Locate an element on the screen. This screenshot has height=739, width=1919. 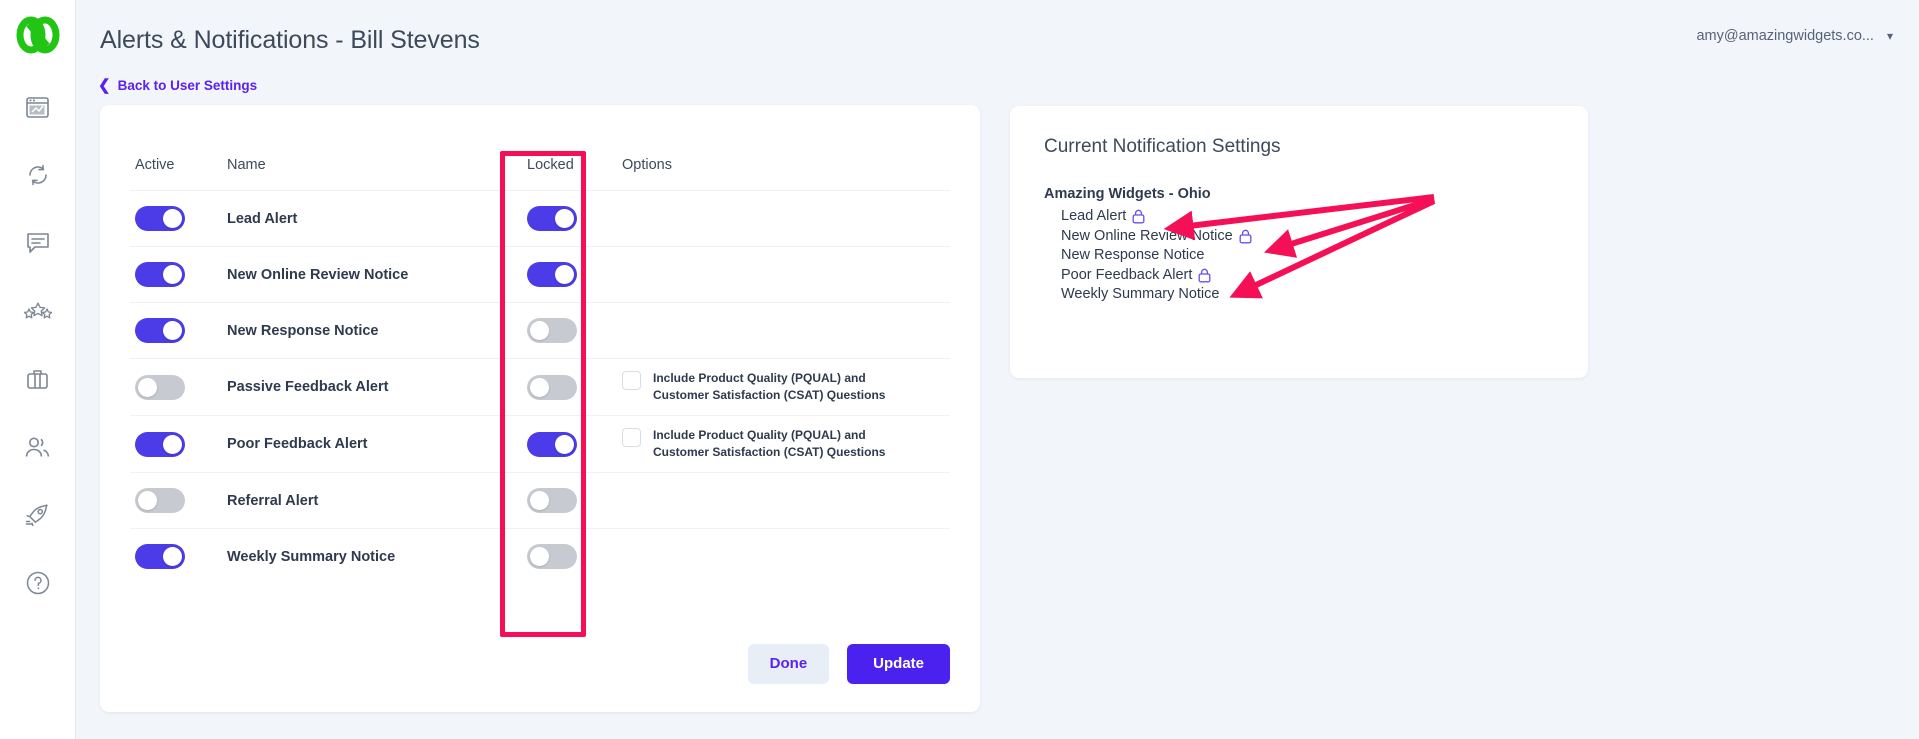
alert-name: Referral Alert is located at coordinates (273, 500).